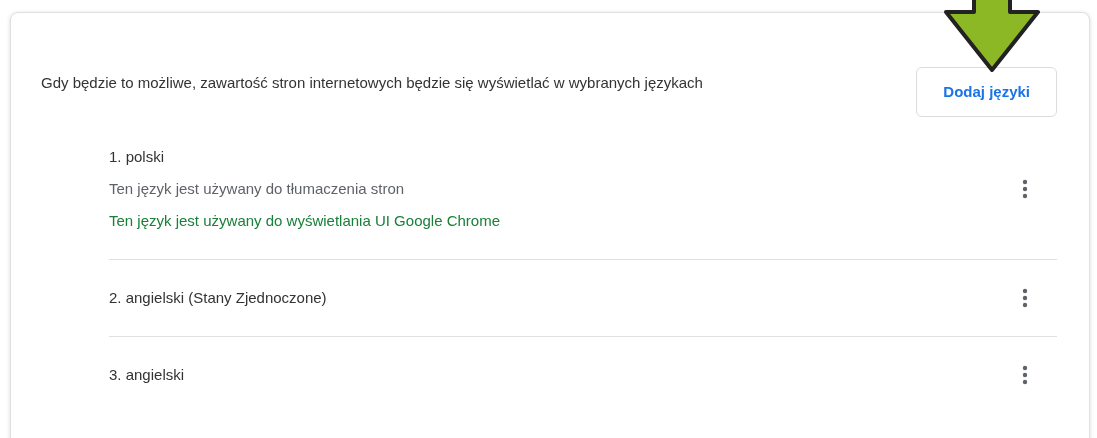 This screenshot has height=438, width=1097. Describe the element at coordinates (372, 83) in the screenshot. I see `description-text: Gdy będzie to możliwe, zawartość stron internetowych będzie się wyświetlać w wybranych językach` at that location.